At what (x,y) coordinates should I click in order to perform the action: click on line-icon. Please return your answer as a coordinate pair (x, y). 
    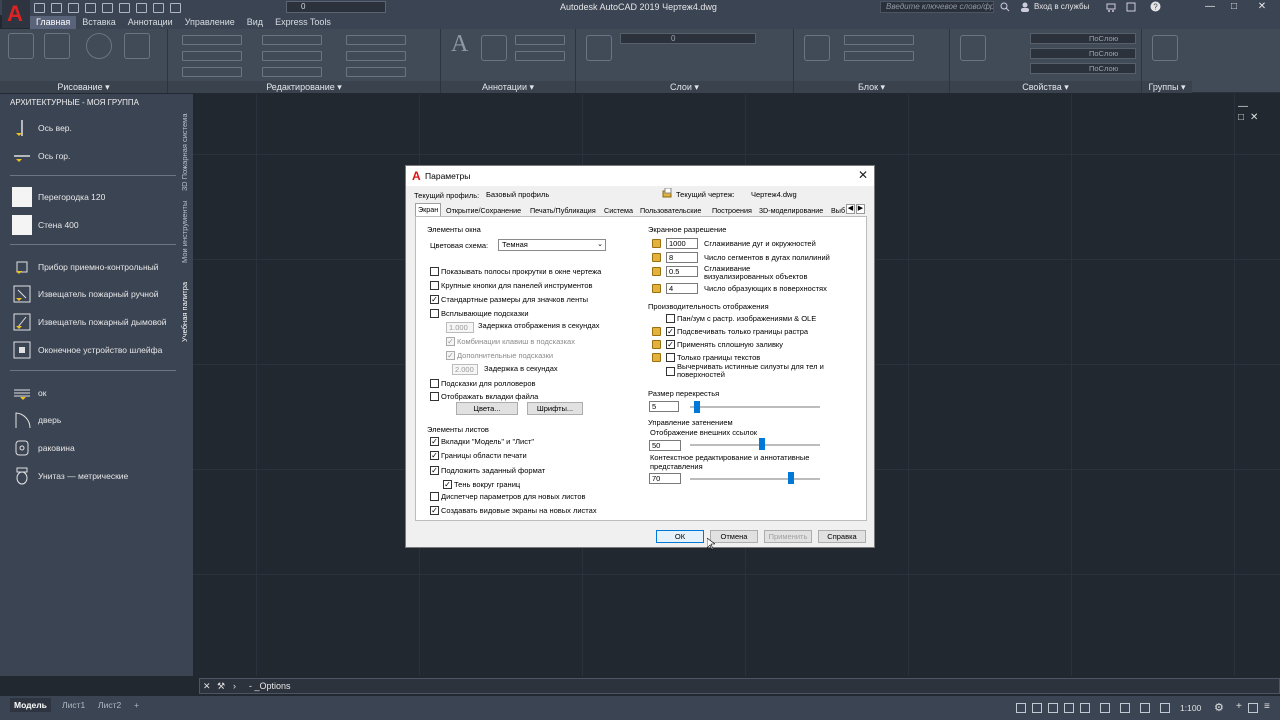
    Looking at the image, I should click on (21, 46).